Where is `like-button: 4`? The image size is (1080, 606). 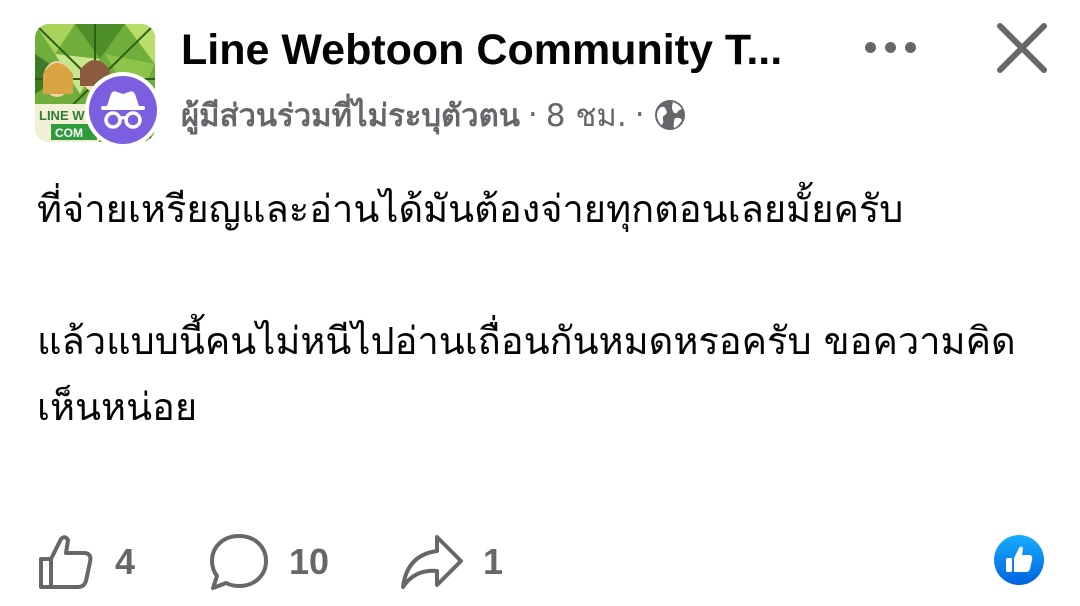 like-button: 4 is located at coordinates (85, 562).